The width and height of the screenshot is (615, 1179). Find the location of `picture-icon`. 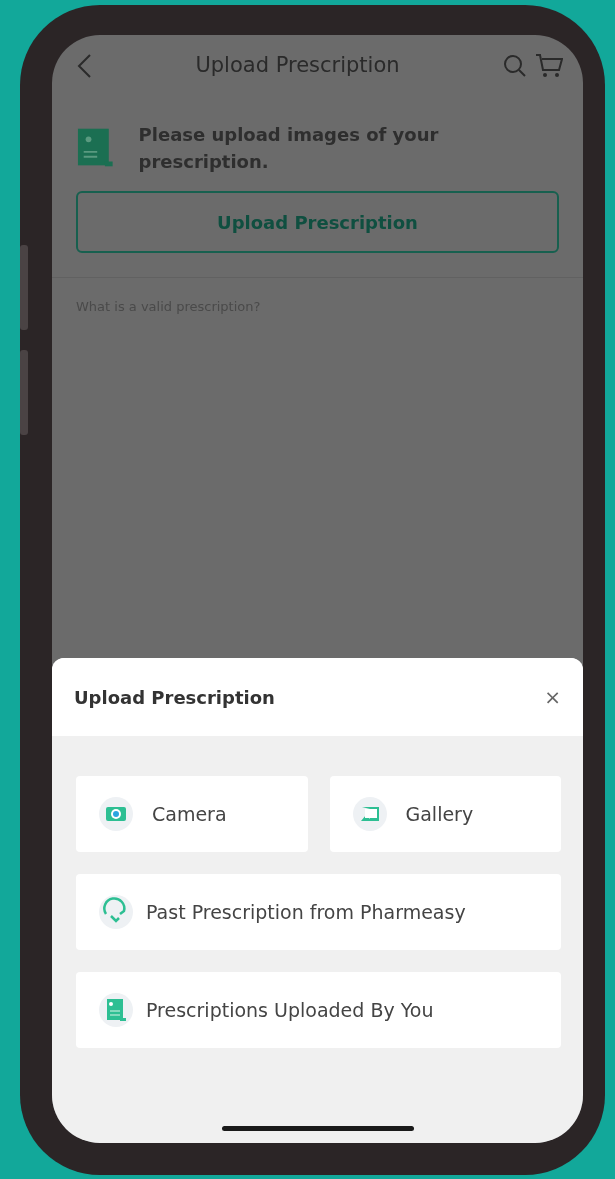

picture-icon is located at coordinates (369, 814).